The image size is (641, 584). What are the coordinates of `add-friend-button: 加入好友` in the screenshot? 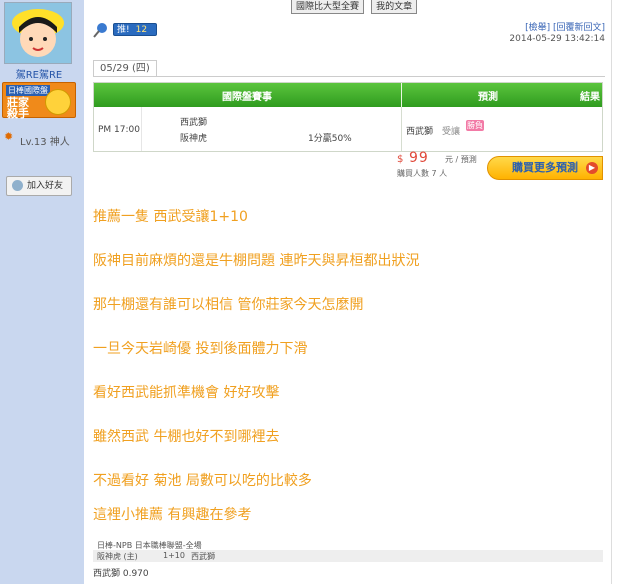 It's located at (39, 186).